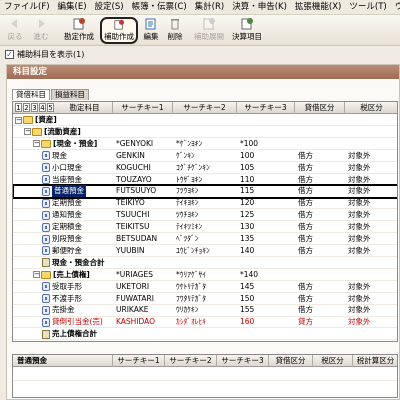 The height and width of the screenshot is (400, 400). I want to click on column-header-1: サーチキー1, so click(143, 108).